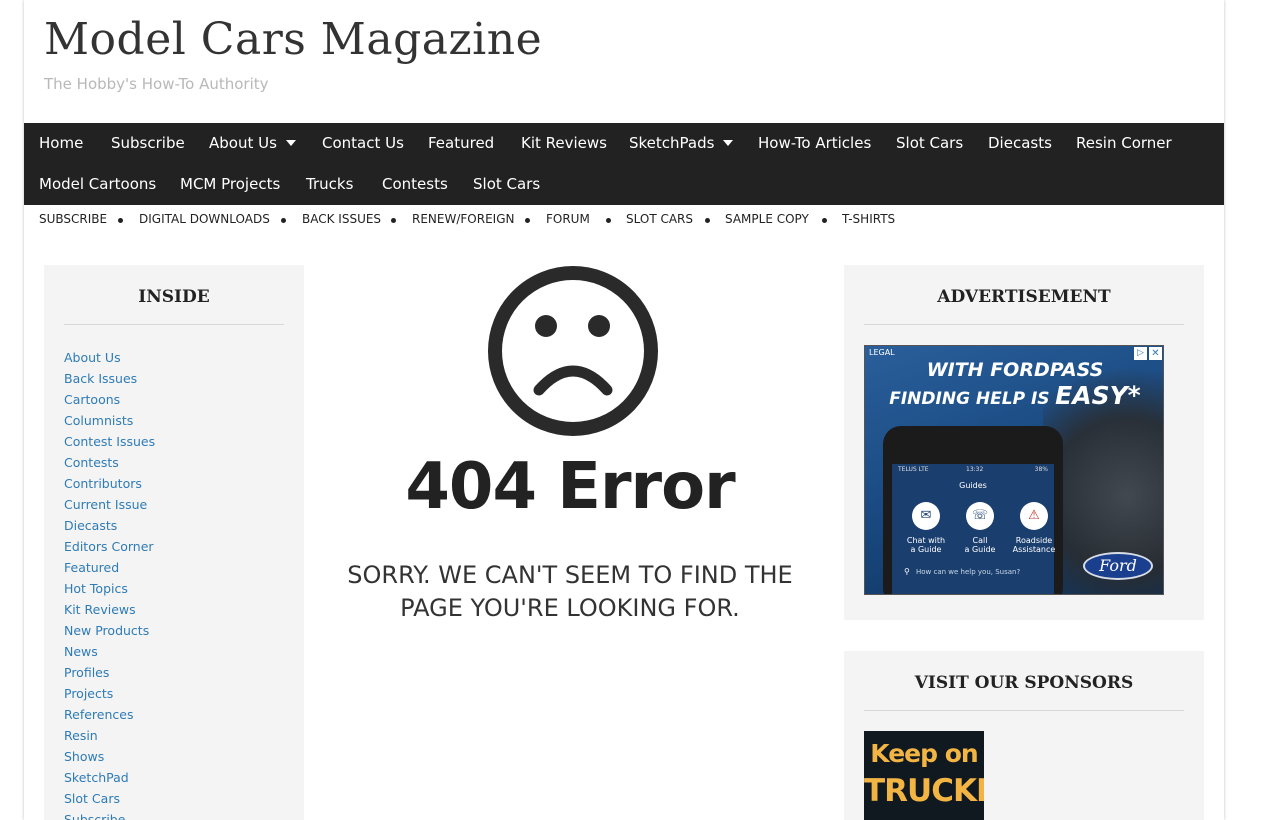 The image size is (1270, 820). What do you see at coordinates (109, 462) in the screenshot?
I see `inside-link: Contests` at bounding box center [109, 462].